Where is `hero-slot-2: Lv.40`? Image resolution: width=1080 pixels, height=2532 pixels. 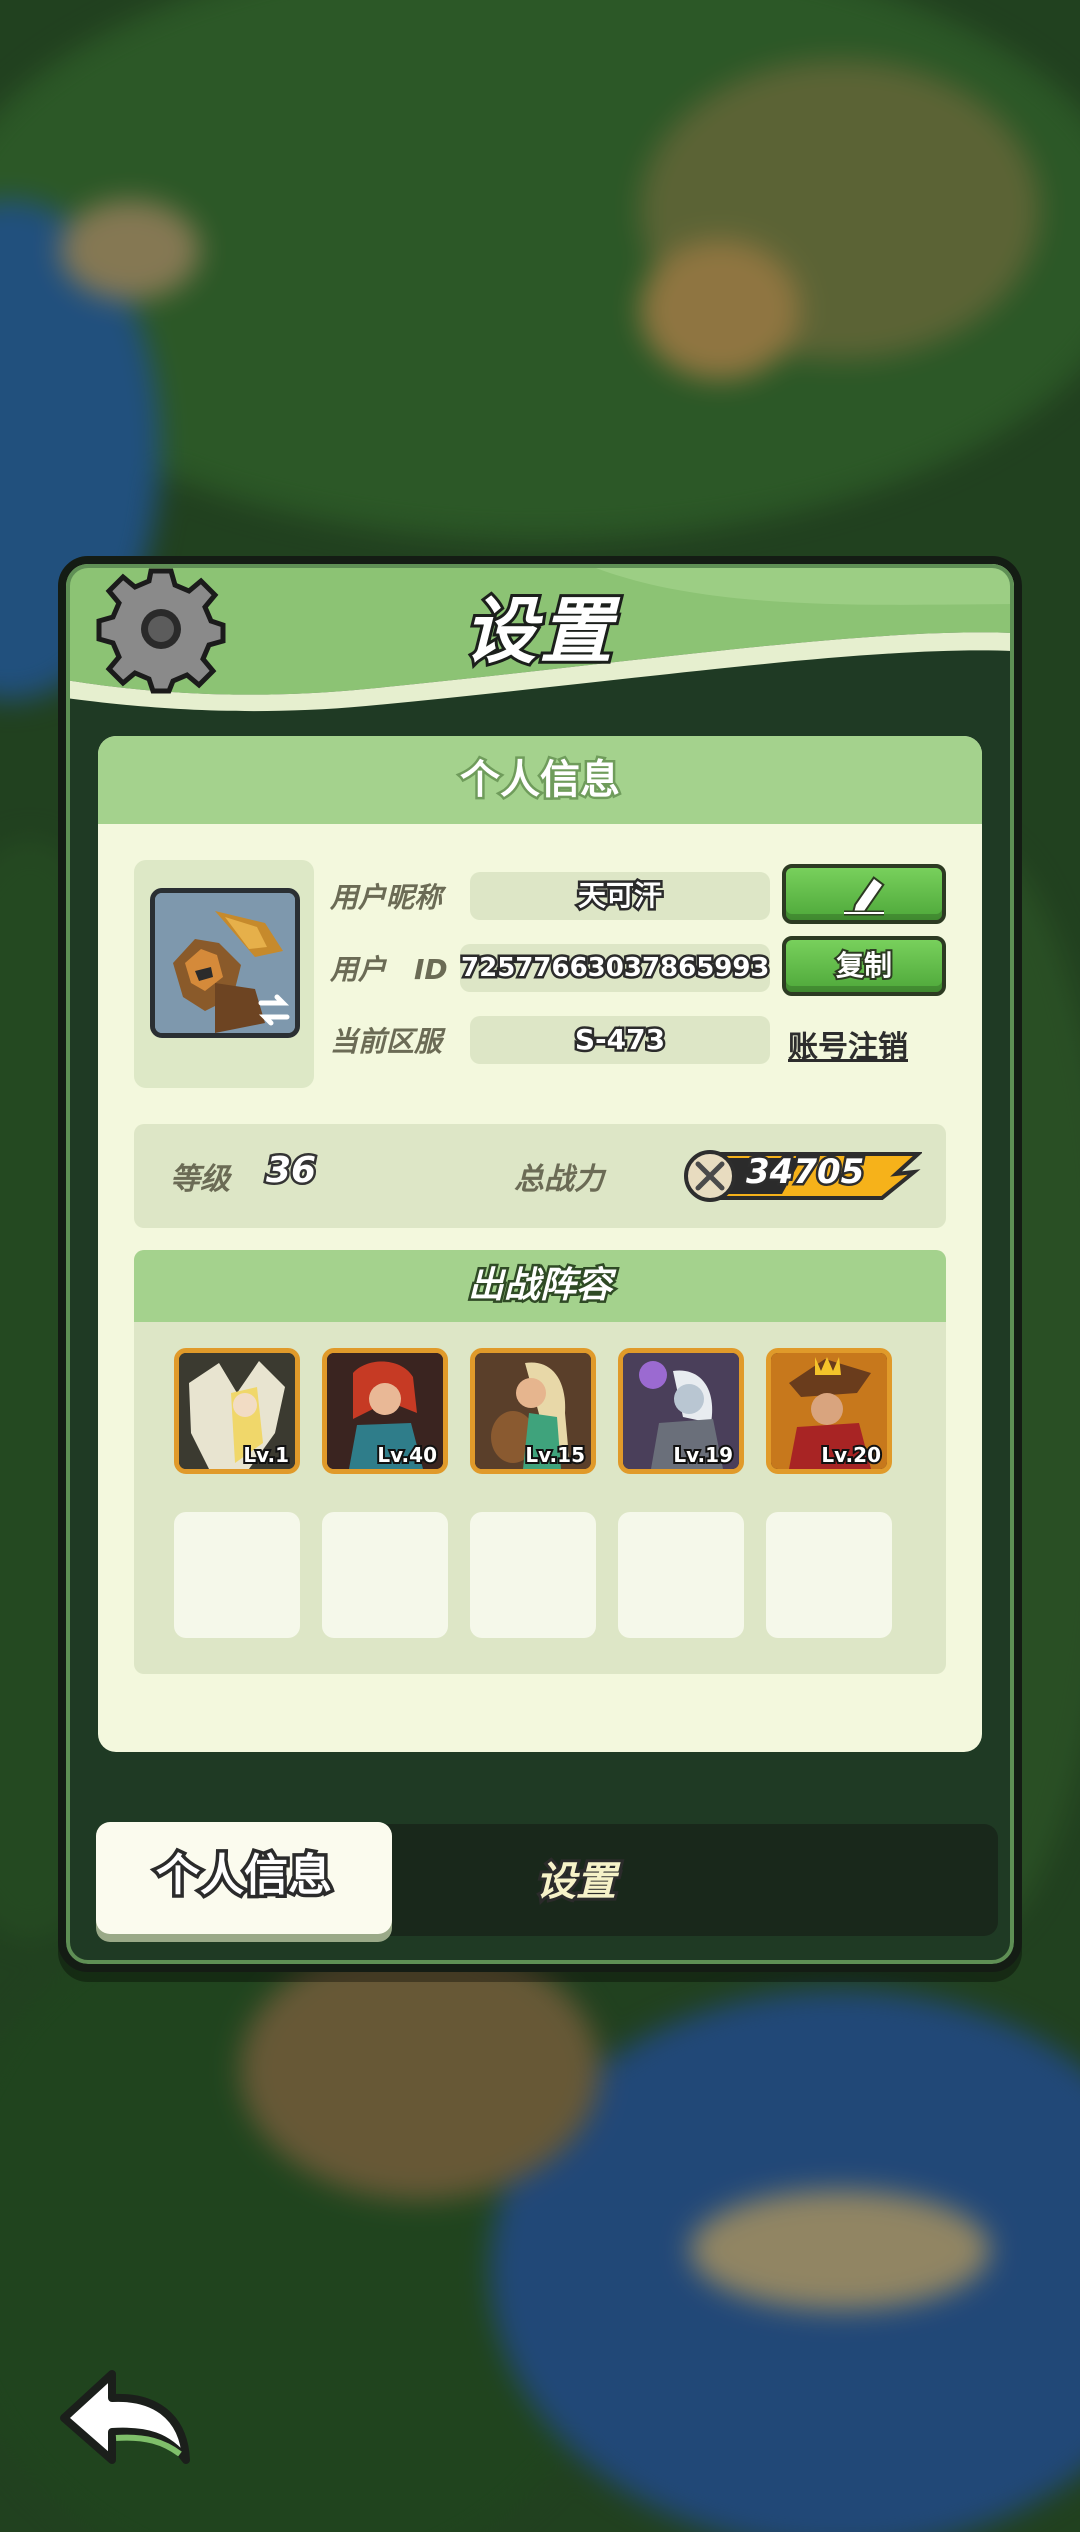
hero-slot-2: Lv.40 is located at coordinates (385, 1411).